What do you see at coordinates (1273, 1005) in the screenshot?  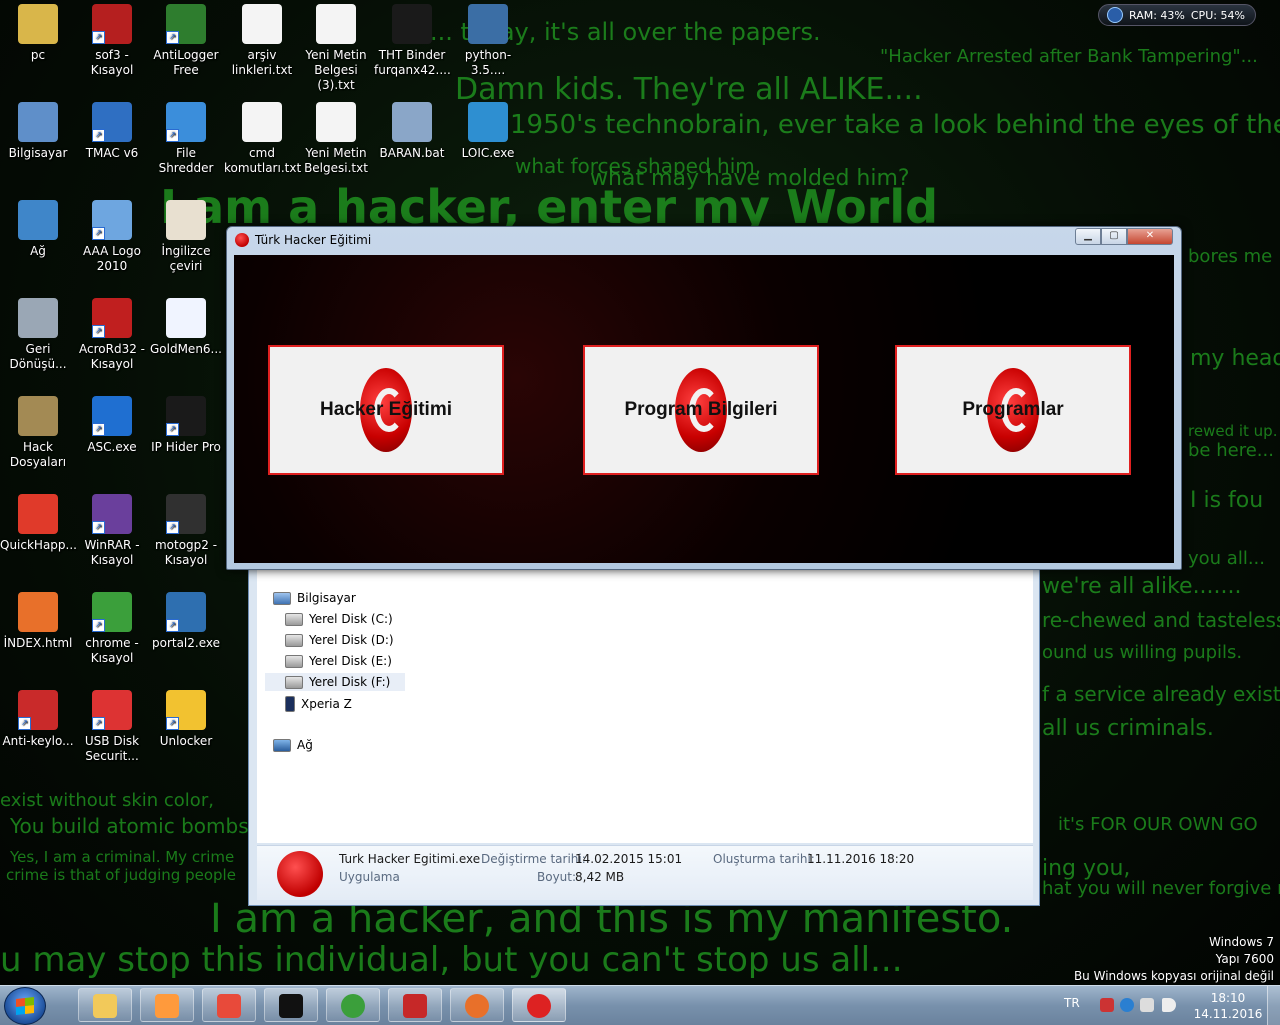 I see `show-desktop-button` at bounding box center [1273, 1005].